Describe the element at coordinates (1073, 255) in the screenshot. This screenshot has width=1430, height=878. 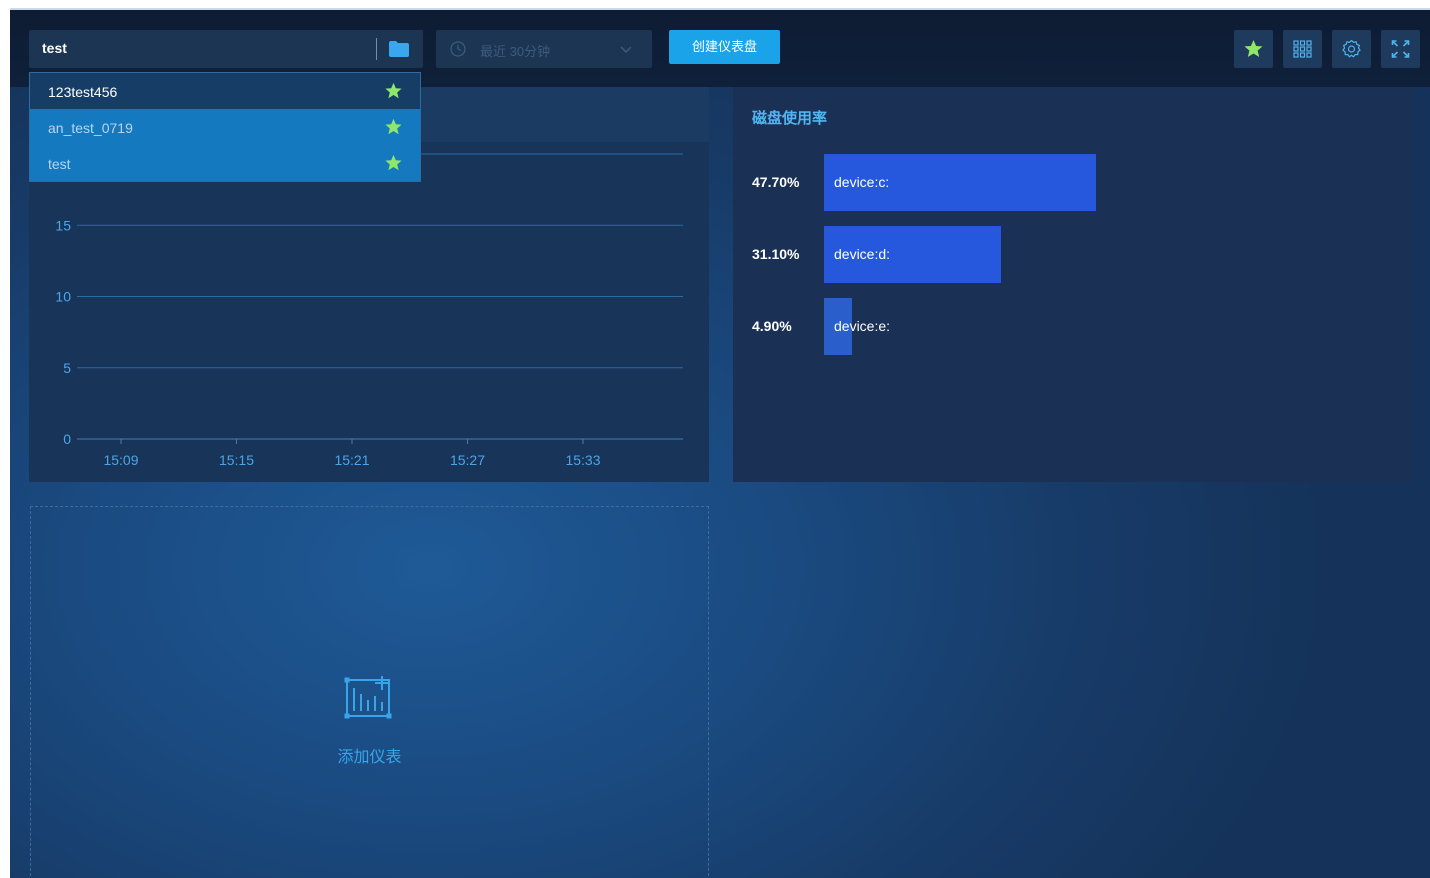
I see `bar-row: 31.10% device:d:` at that location.